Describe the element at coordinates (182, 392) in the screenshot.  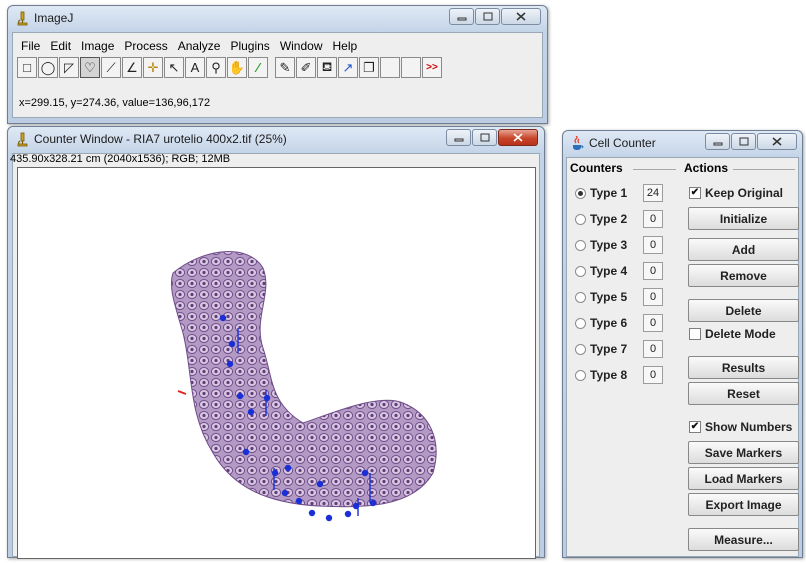
I see `red-annotation-mark` at that location.